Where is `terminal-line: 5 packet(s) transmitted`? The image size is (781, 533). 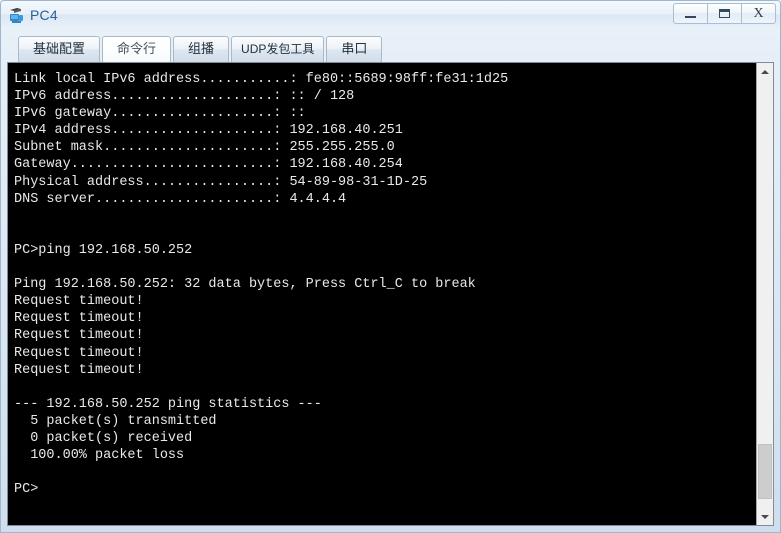
terminal-line: 5 packet(s) transmitted is located at coordinates (115, 421).